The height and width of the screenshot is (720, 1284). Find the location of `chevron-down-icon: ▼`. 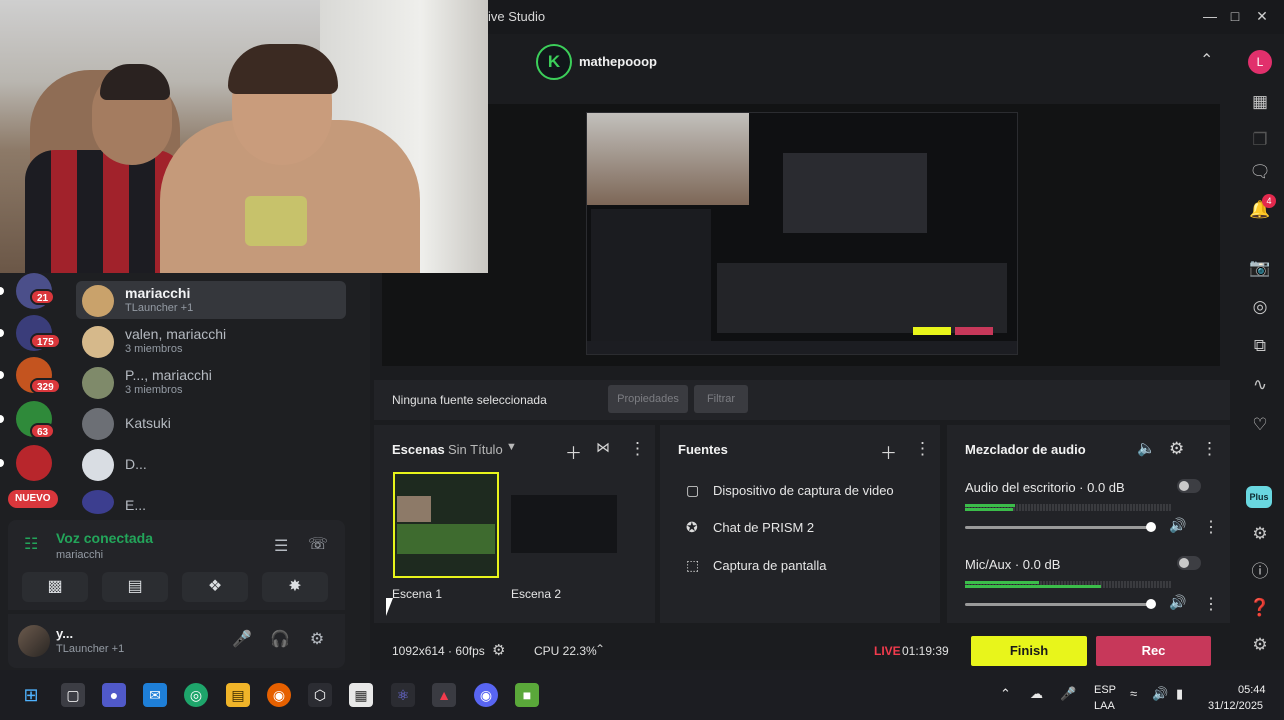

chevron-down-icon: ▼ is located at coordinates (511, 447).